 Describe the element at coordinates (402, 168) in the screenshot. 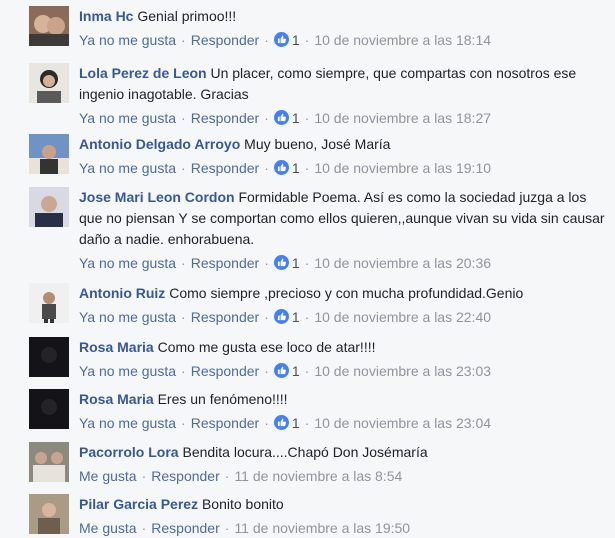

I see `comment-timestamp: 10 de noviembre a las 19:10` at that location.